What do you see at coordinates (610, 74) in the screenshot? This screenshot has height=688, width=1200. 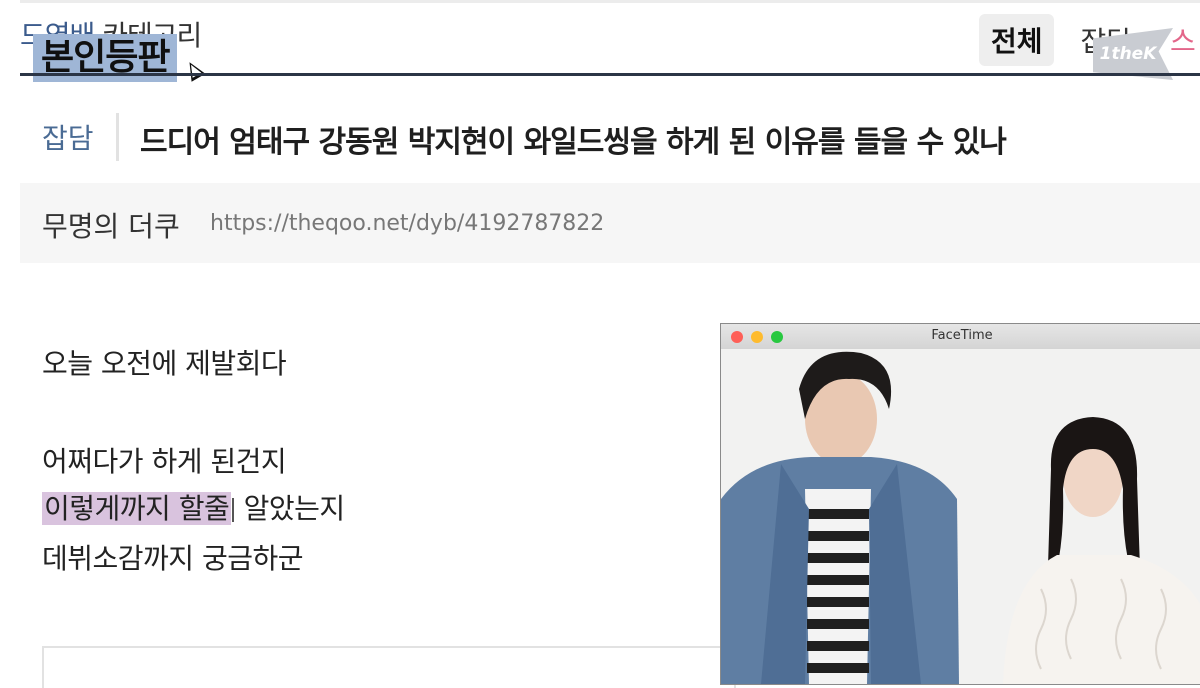 I see `header-divider` at bounding box center [610, 74].